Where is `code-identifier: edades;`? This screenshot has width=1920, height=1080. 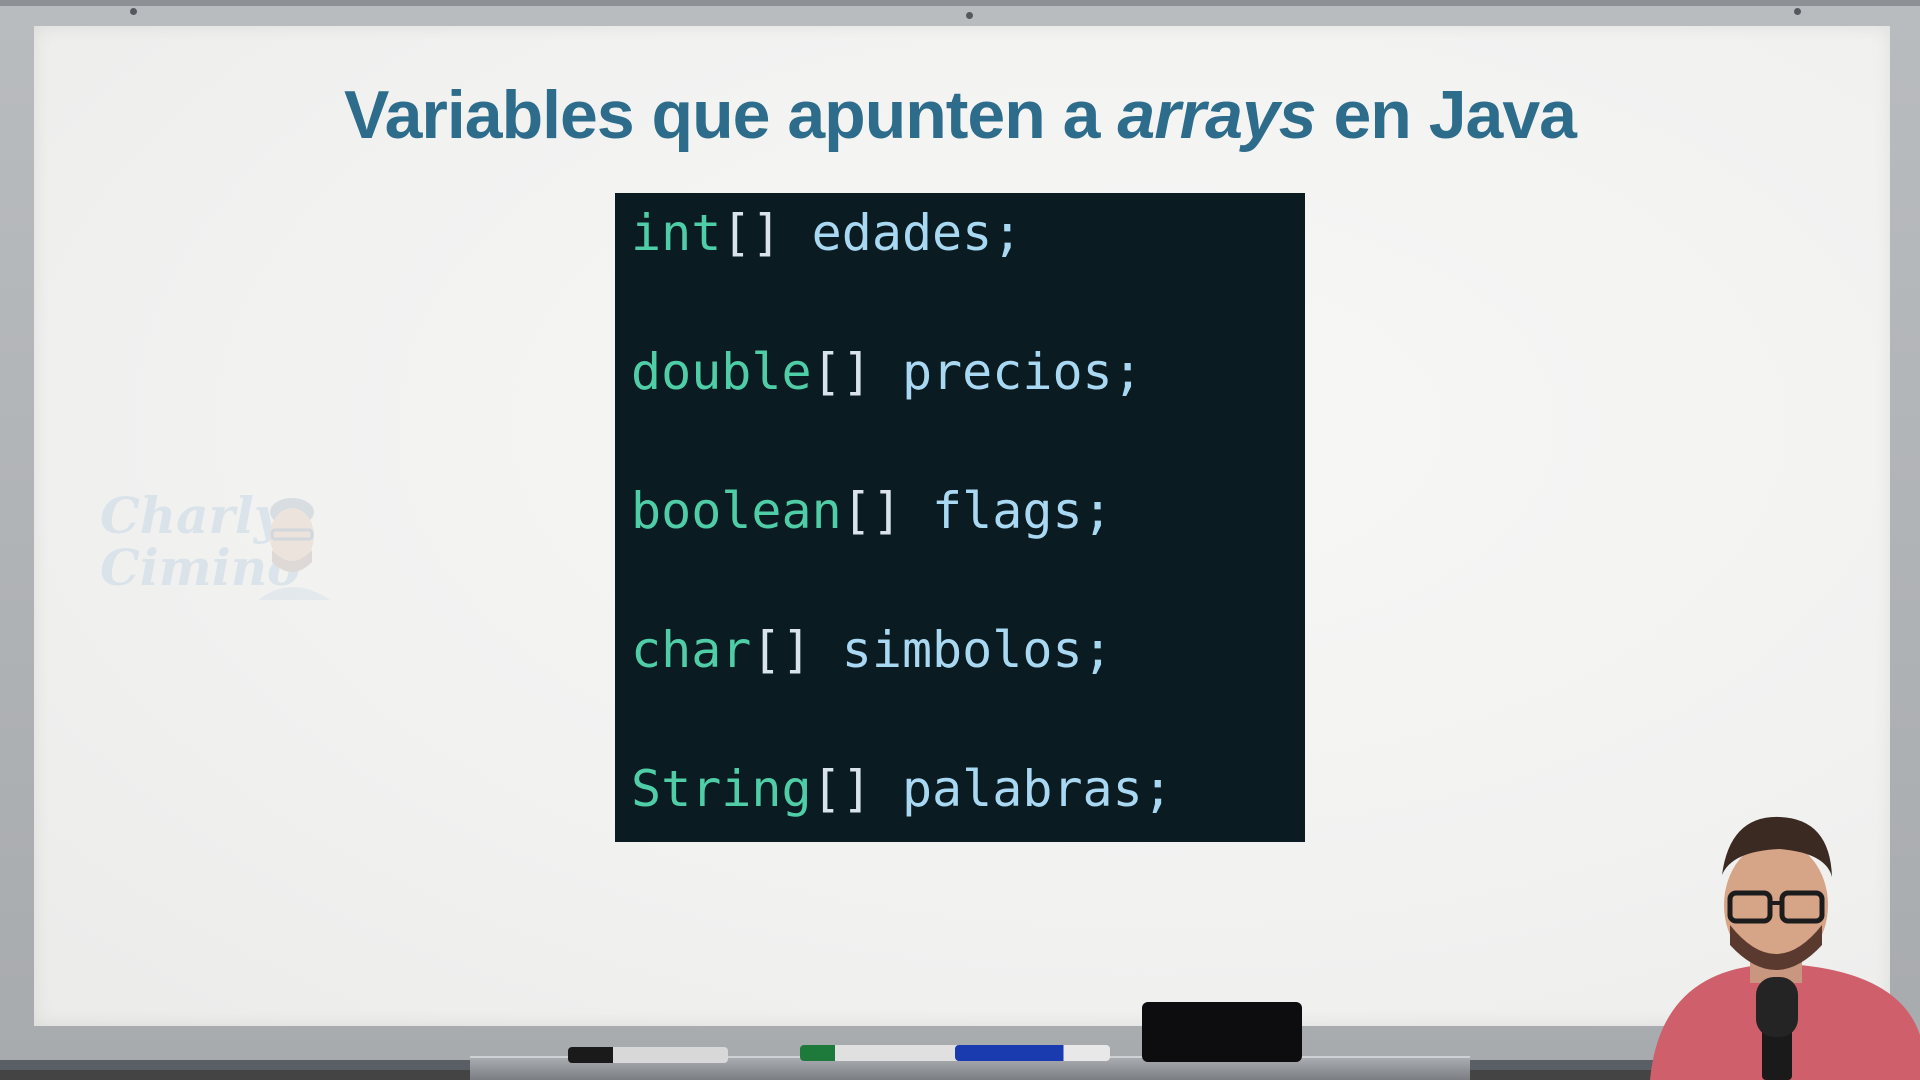
code-identifier: edades; is located at coordinates (902, 233).